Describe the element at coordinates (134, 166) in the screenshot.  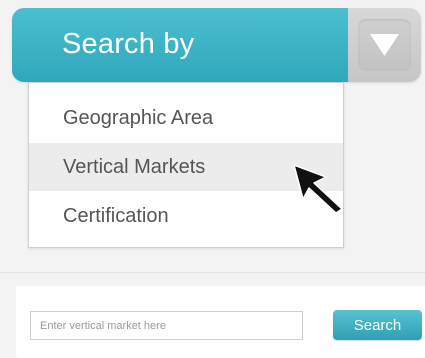
I see `dropdown-item-label: Vertical Markets` at that location.